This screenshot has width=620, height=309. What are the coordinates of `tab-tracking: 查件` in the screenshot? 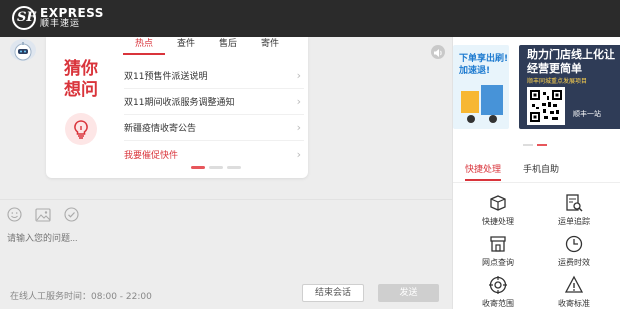 It's located at (186, 46).